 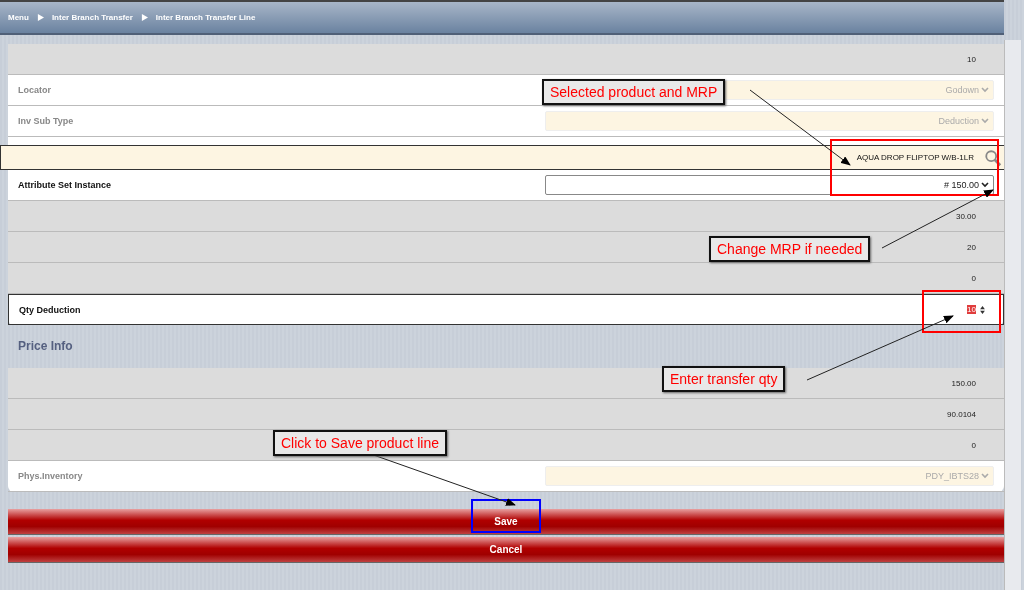 What do you see at coordinates (50, 309) in the screenshot?
I see `field-label: Qty Deduction` at bounding box center [50, 309].